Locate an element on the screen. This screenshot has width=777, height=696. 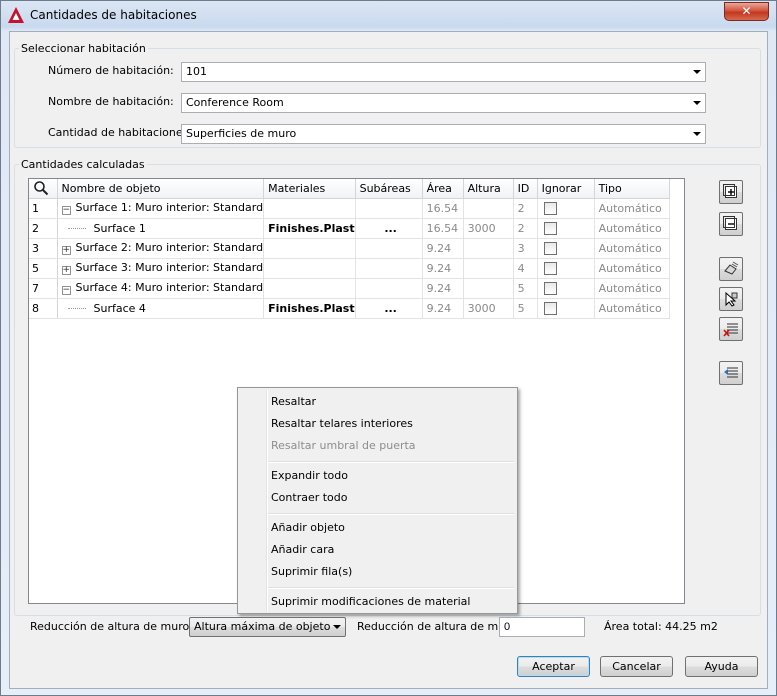
tree-connector is located at coordinates (76, 228).